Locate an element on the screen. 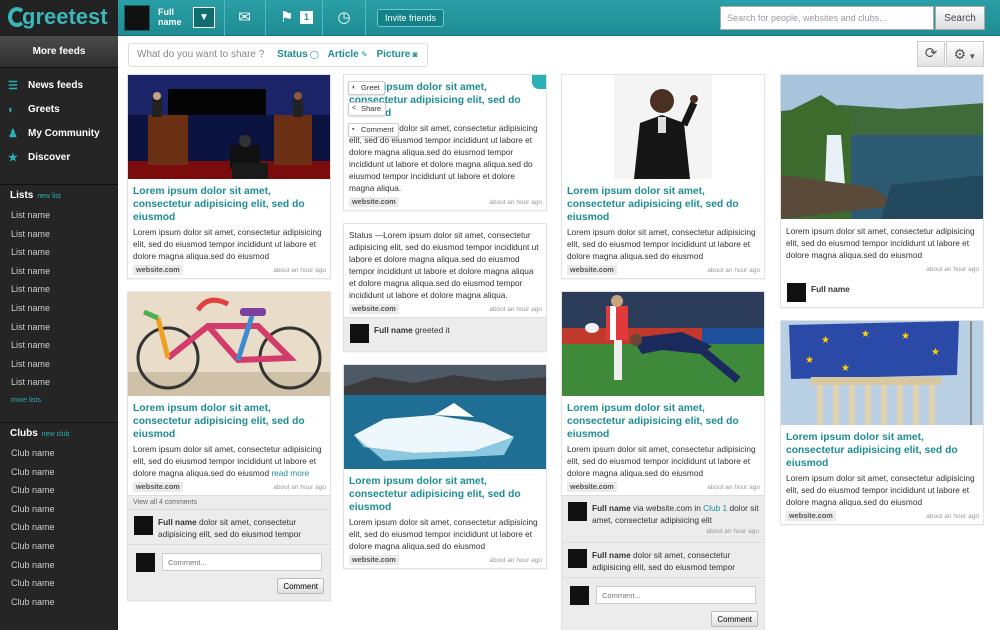 This screenshot has width=1000, height=630. refresh-button: ⟳ is located at coordinates (931, 54).